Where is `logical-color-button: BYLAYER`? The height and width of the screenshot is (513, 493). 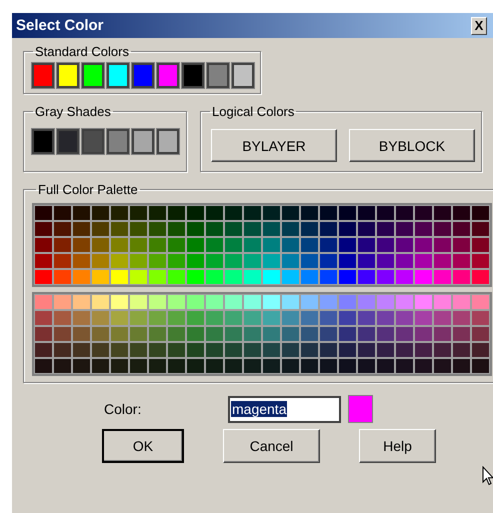
logical-color-button: BYLAYER is located at coordinates (274, 145).